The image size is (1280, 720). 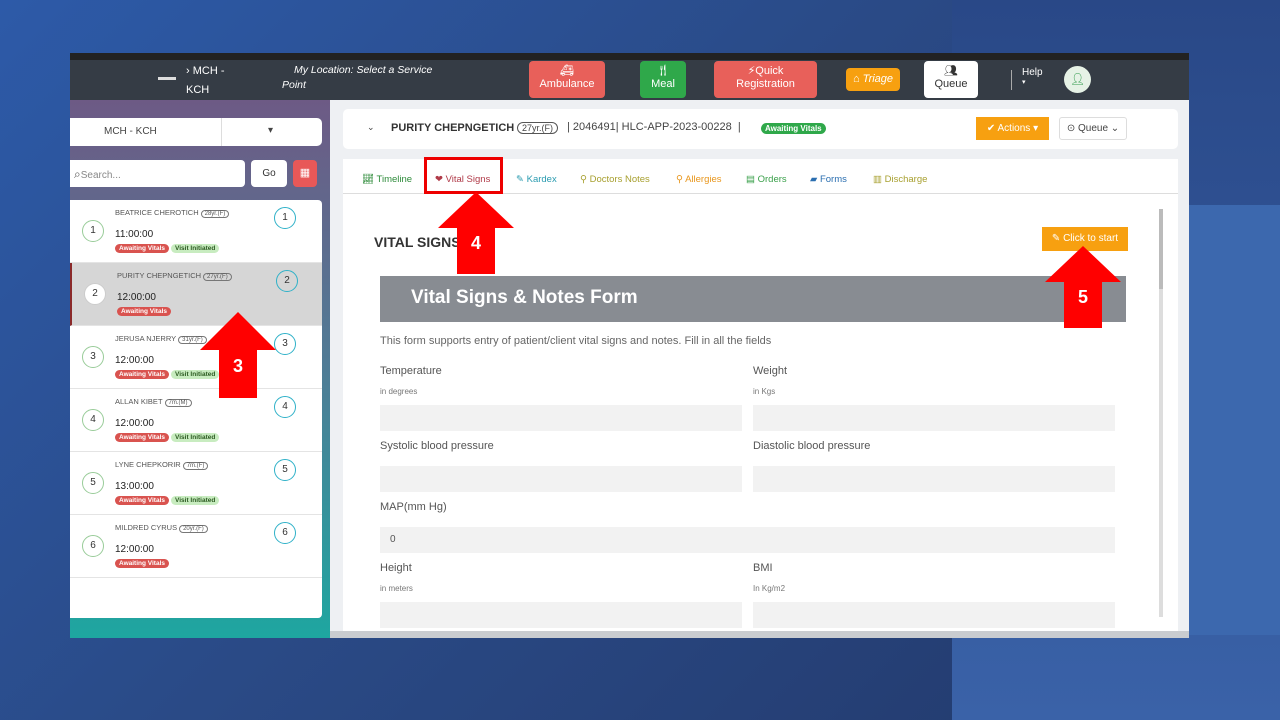 What do you see at coordinates (567, 84) in the screenshot?
I see `ambulance-label: Ambulance` at bounding box center [567, 84].